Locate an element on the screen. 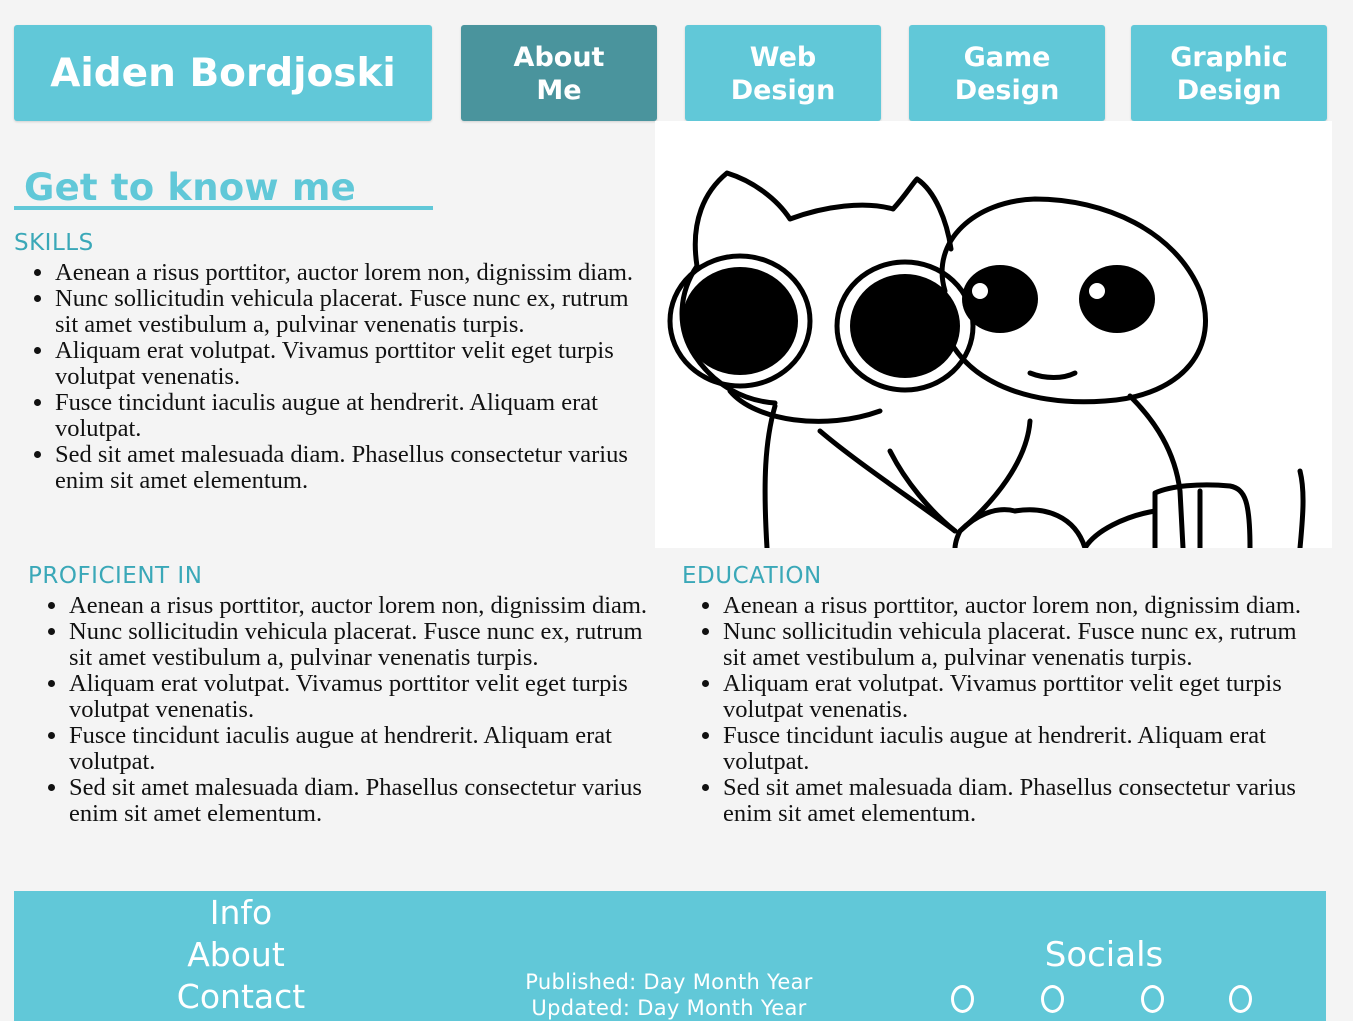  nav-game-design: Game Design is located at coordinates (1007, 73).